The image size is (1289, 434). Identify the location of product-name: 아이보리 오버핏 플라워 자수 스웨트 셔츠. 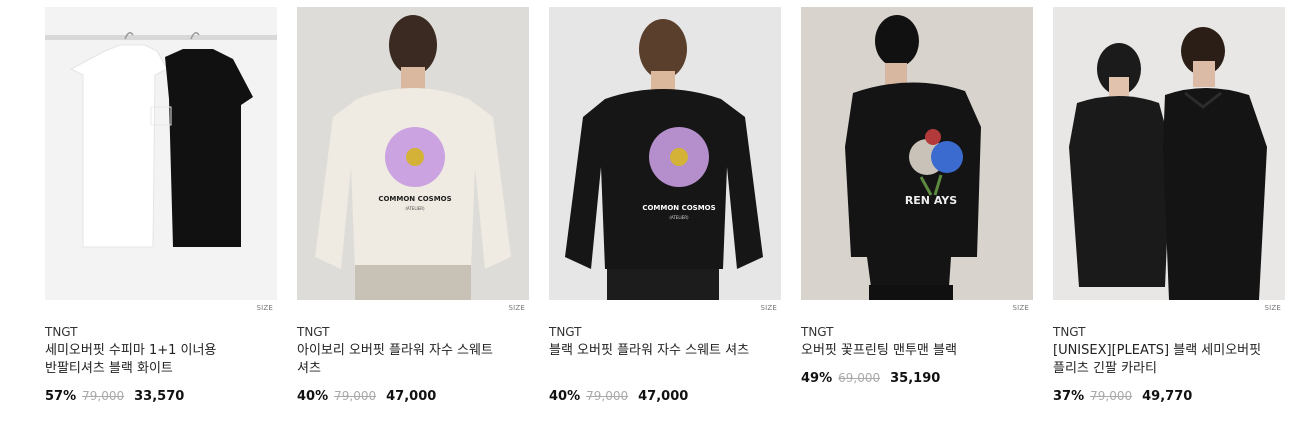
(403, 360).